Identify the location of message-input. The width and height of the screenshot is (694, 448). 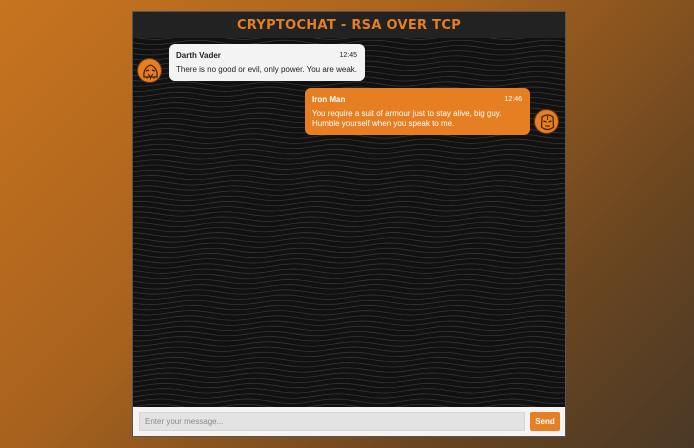
(332, 421).